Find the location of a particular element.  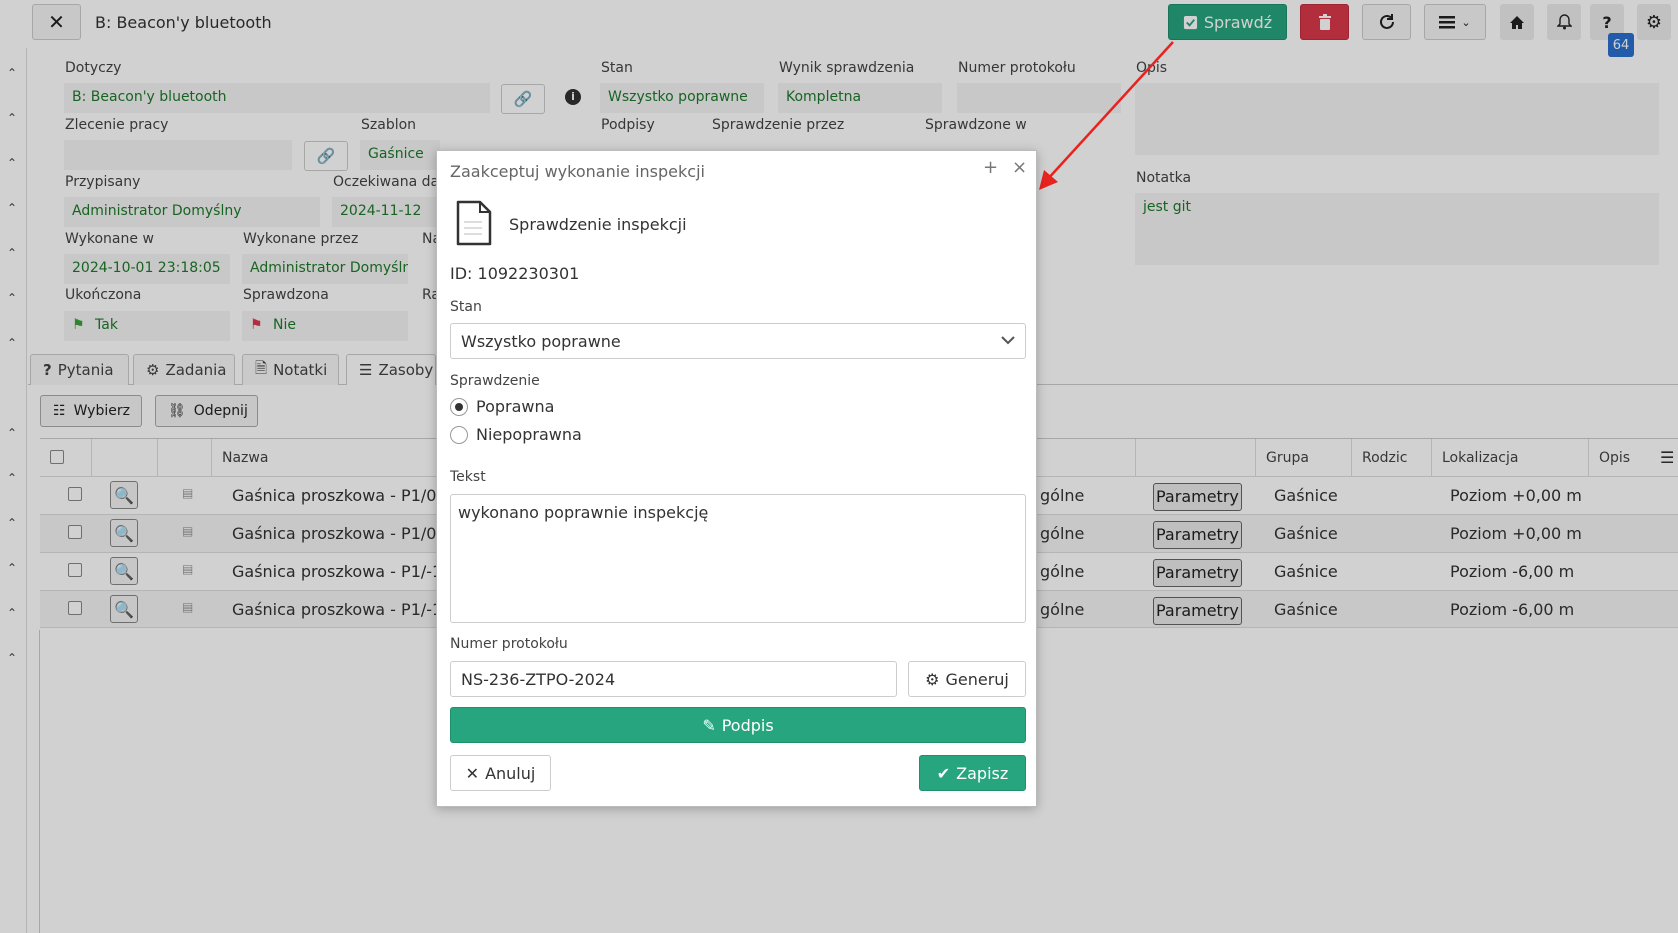

radio-unselected-icon is located at coordinates (459, 434).